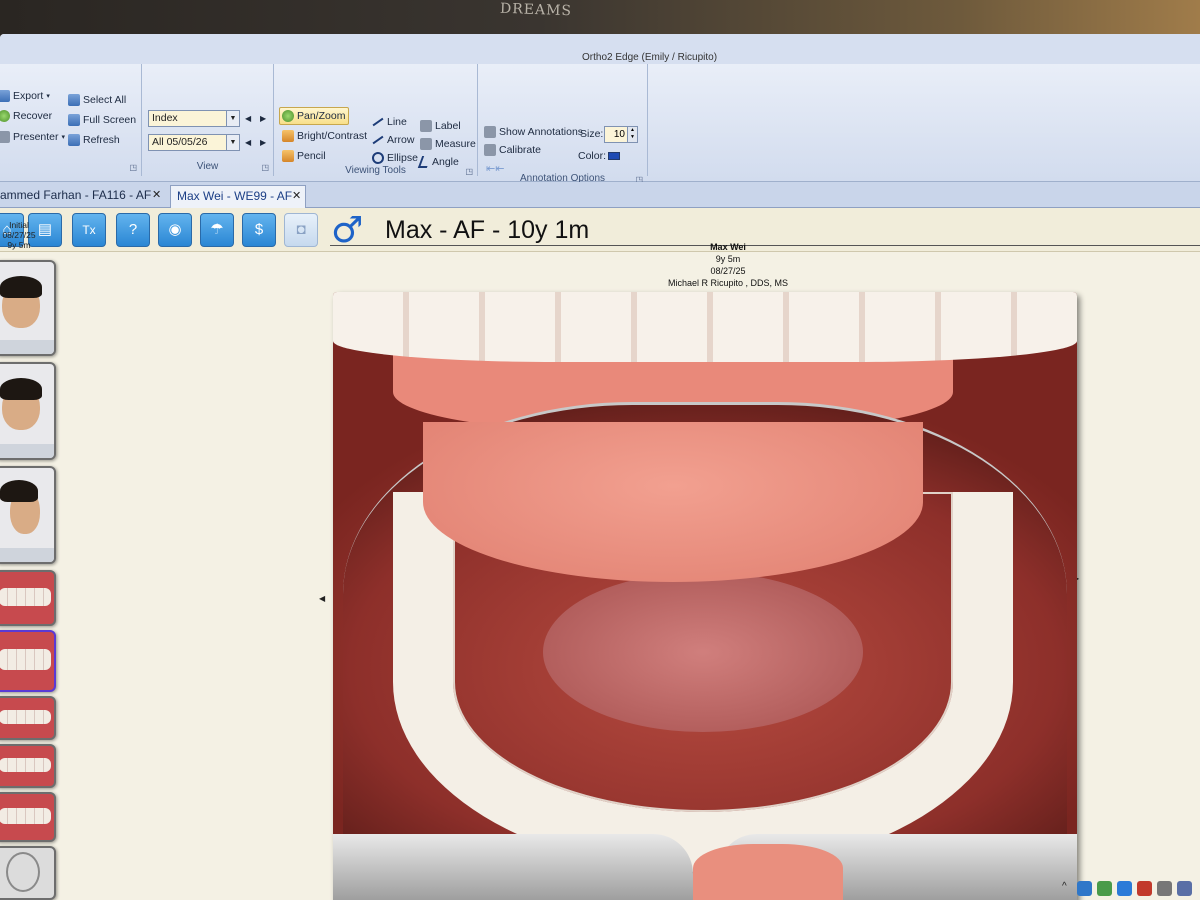  I want to click on calibrate-label: Calibrate, so click(520, 150).